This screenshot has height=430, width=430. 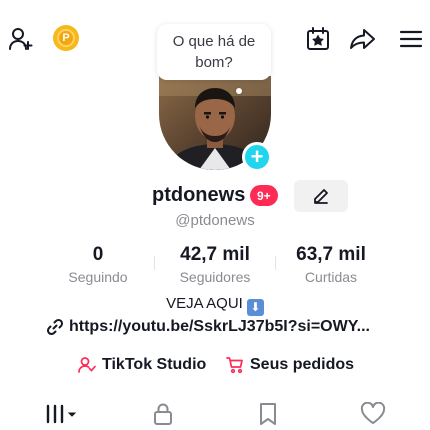 What do you see at coordinates (87, 365) in the screenshot?
I see `studio-person-icon` at bounding box center [87, 365].